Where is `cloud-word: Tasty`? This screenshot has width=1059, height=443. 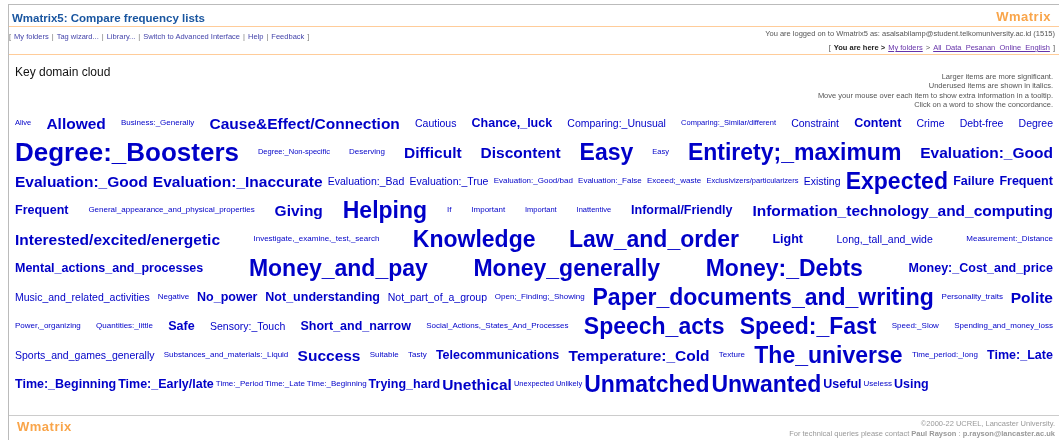
cloud-word: Tasty is located at coordinates (417, 355).